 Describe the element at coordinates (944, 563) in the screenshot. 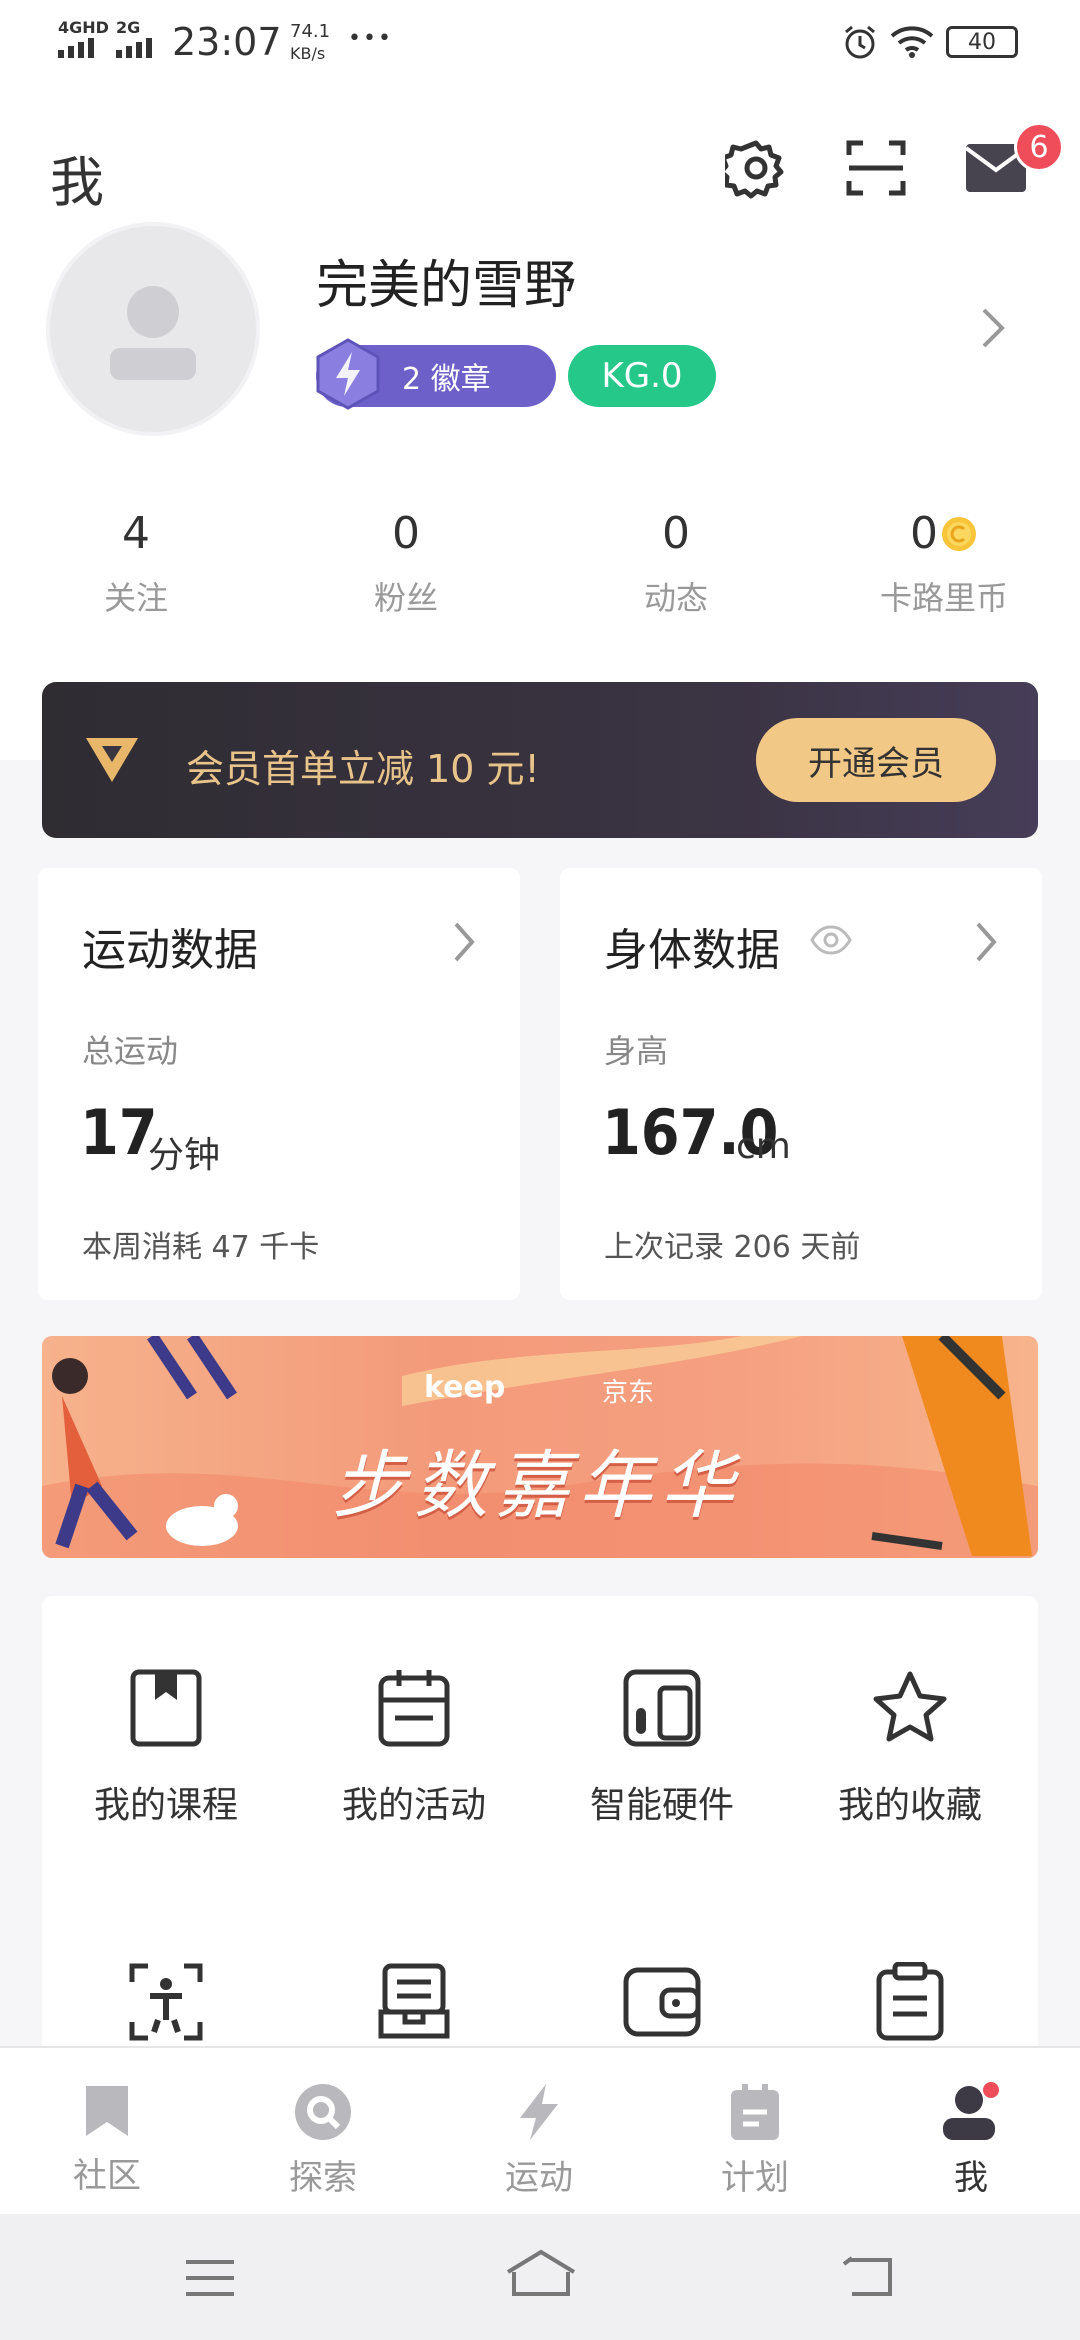

I see `stat-calorie-coins: 0 卡路里币` at that location.